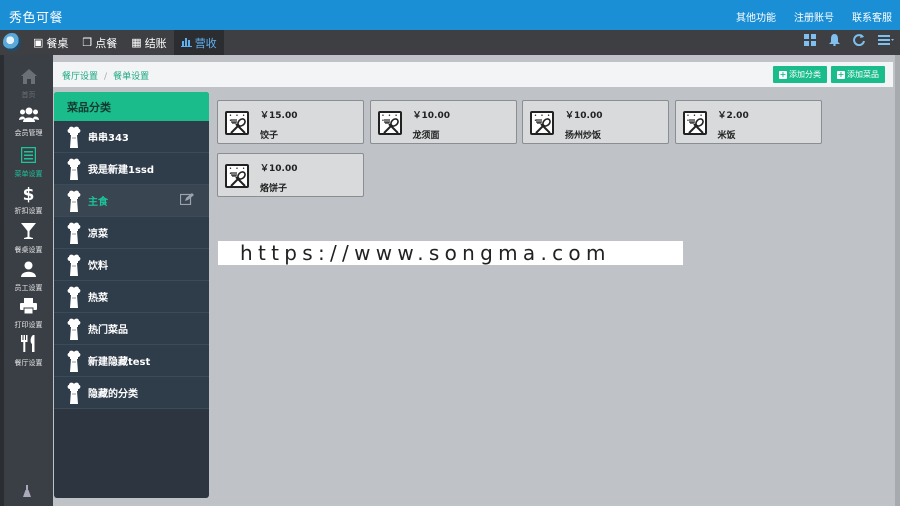 This screenshot has height=506, width=900. What do you see at coordinates (290, 175) in the screenshot?
I see `dish-card: • • • • ￥10.00 烙饼子` at bounding box center [290, 175].